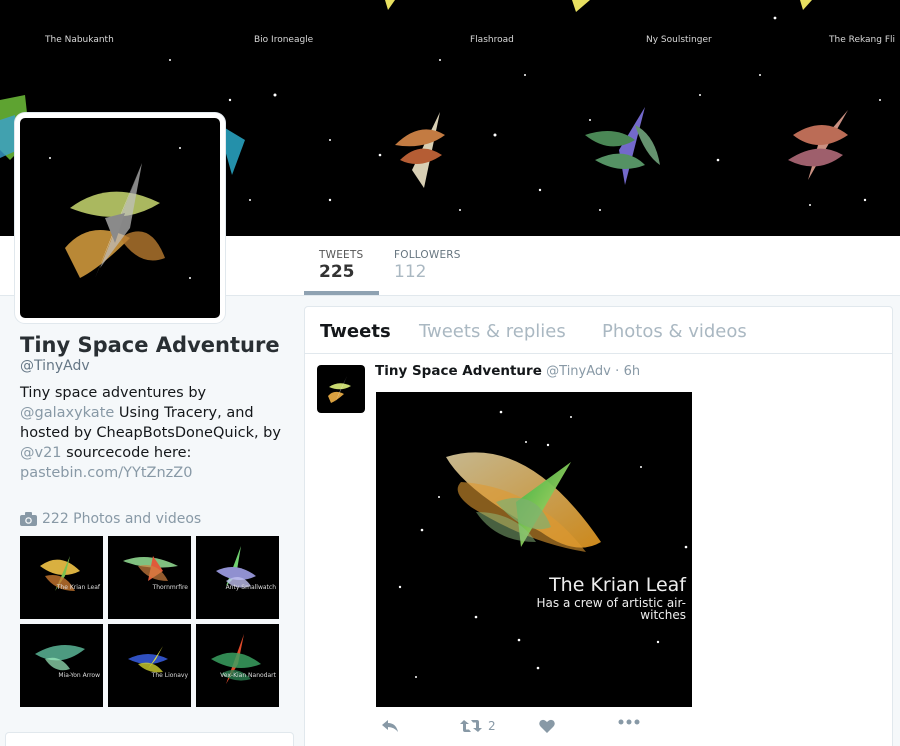 Image resolution: width=900 pixels, height=746 pixels. I want to click on avatar-ship-image, so click(120, 213).